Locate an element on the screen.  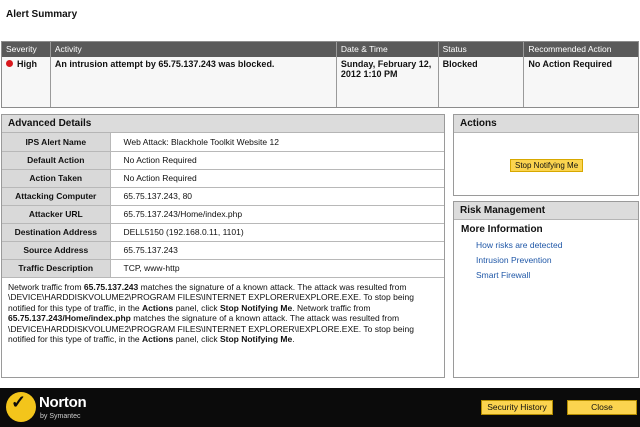
detail-key: Action Taken is located at coordinates (56, 178).